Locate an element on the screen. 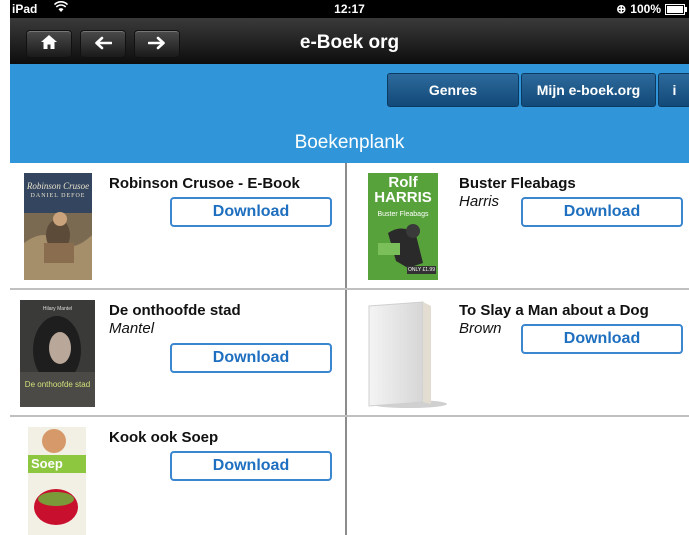 This screenshot has width=689, height=535. battery-percent: 100% is located at coordinates (645, 9).